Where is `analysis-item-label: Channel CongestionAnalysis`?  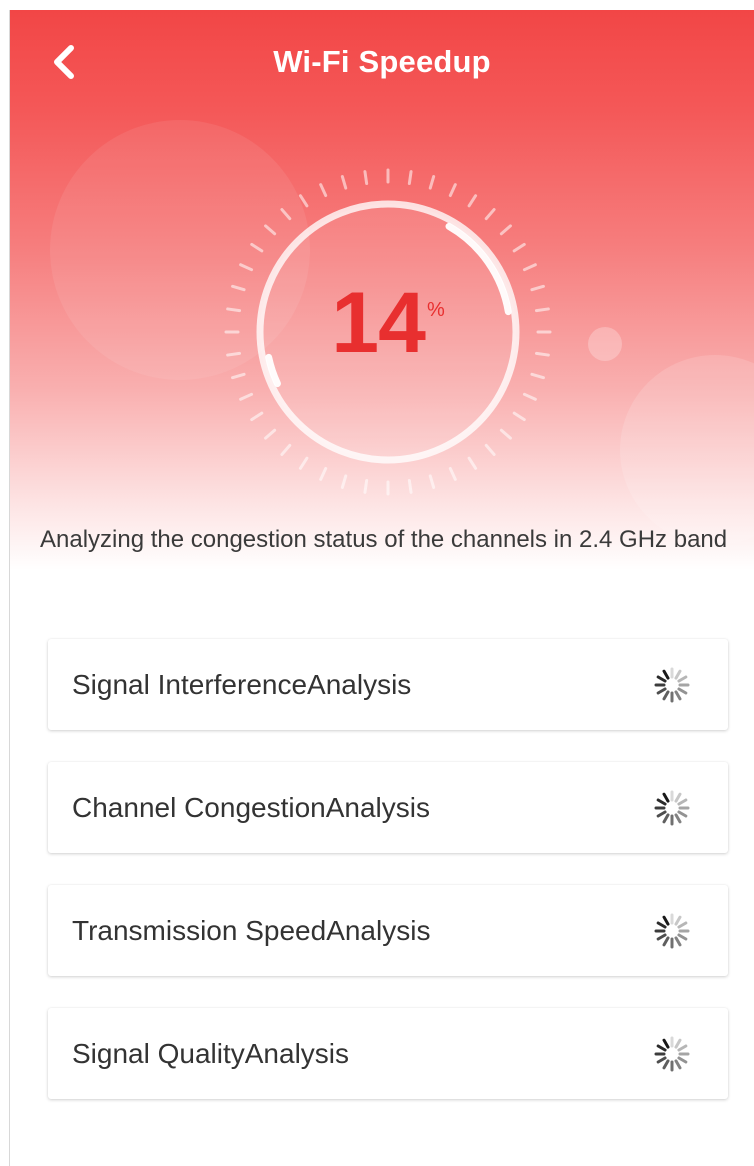
analysis-item-label: Channel CongestionAnalysis is located at coordinates (251, 807).